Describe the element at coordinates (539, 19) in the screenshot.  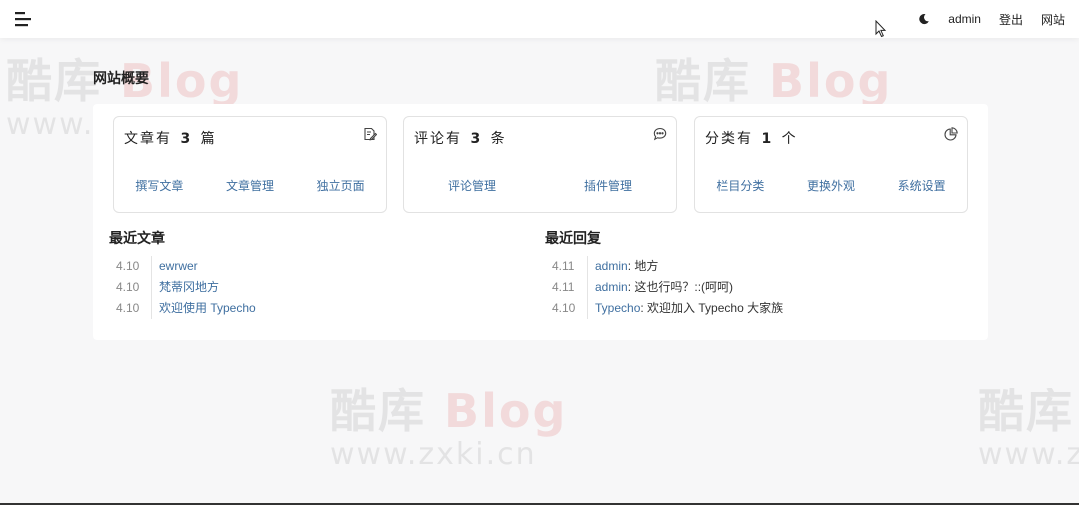
I see `top-navbar: admin 登出 网站` at that location.